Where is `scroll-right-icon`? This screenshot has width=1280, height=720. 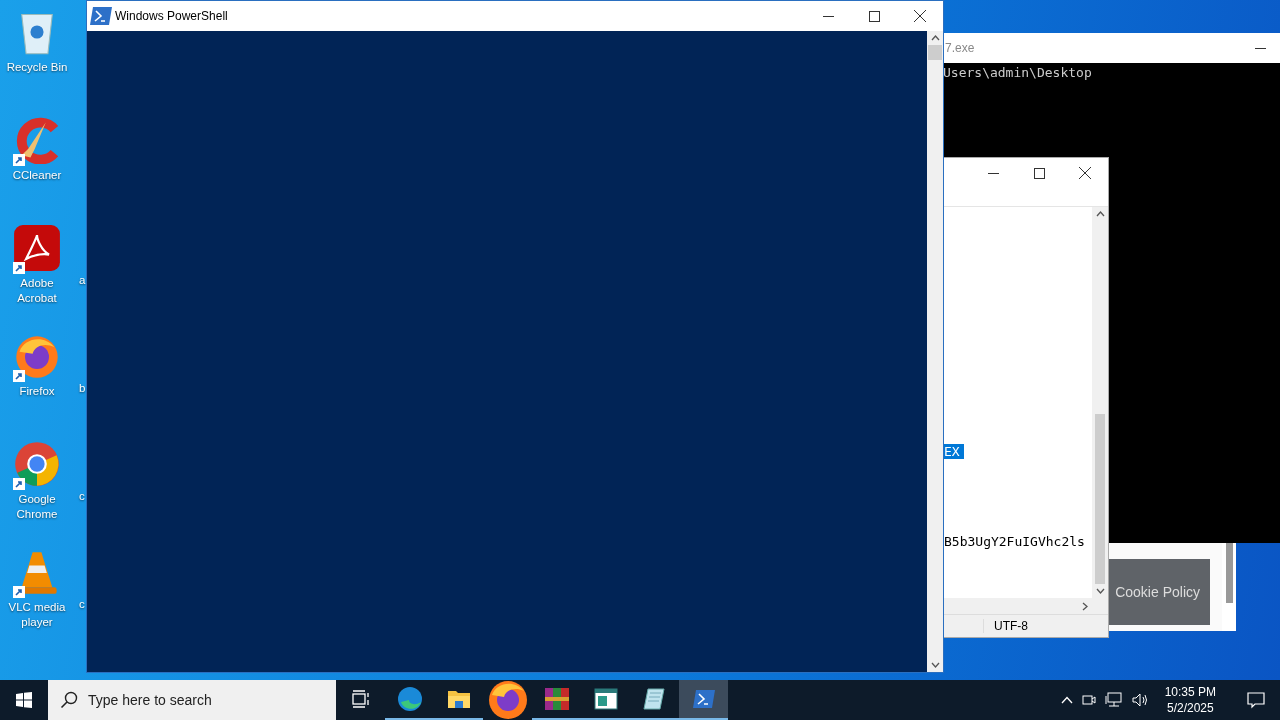 scroll-right-icon is located at coordinates (1085, 606).